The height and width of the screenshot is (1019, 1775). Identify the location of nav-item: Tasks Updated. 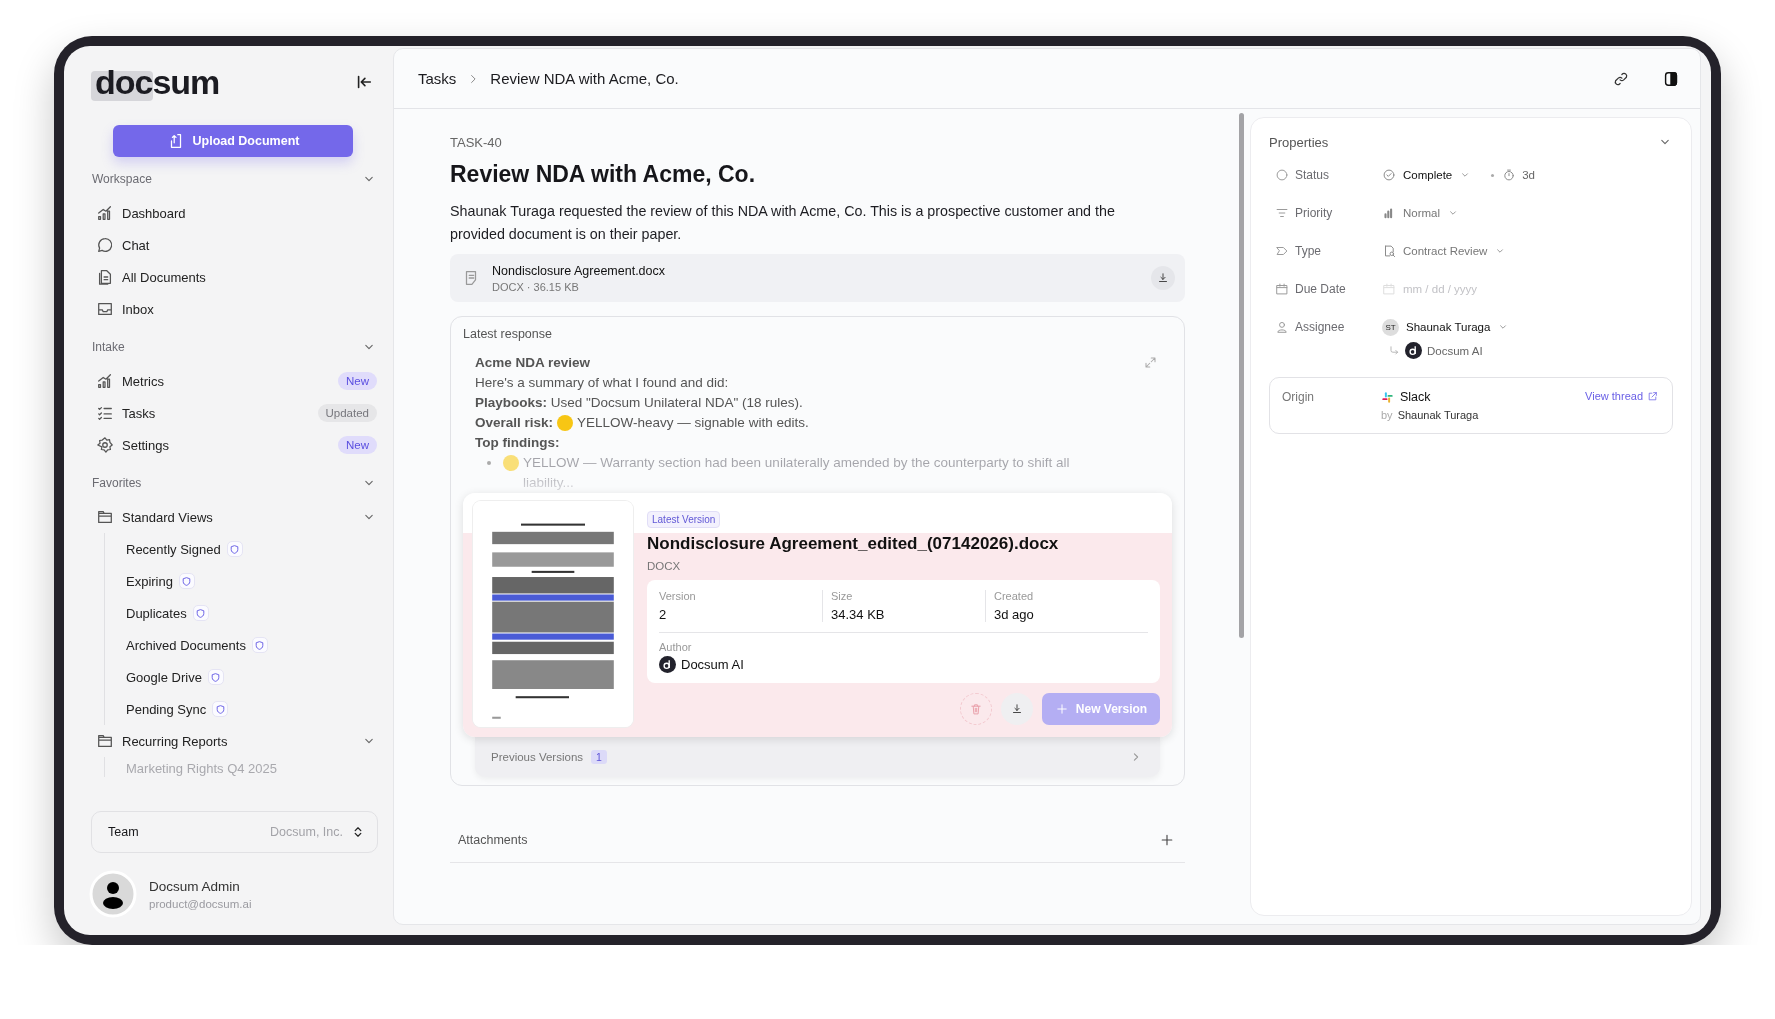
(236, 413).